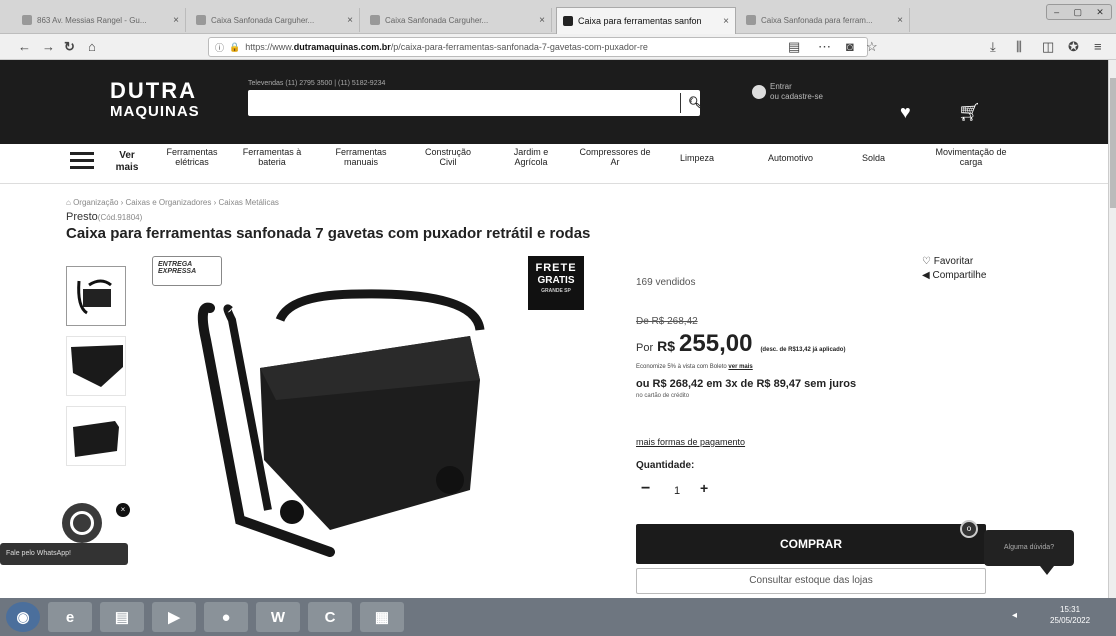 The height and width of the screenshot is (636, 1116). Describe the element at coordinates (382, 617) in the screenshot. I see `notepad-icon: ▦` at that location.